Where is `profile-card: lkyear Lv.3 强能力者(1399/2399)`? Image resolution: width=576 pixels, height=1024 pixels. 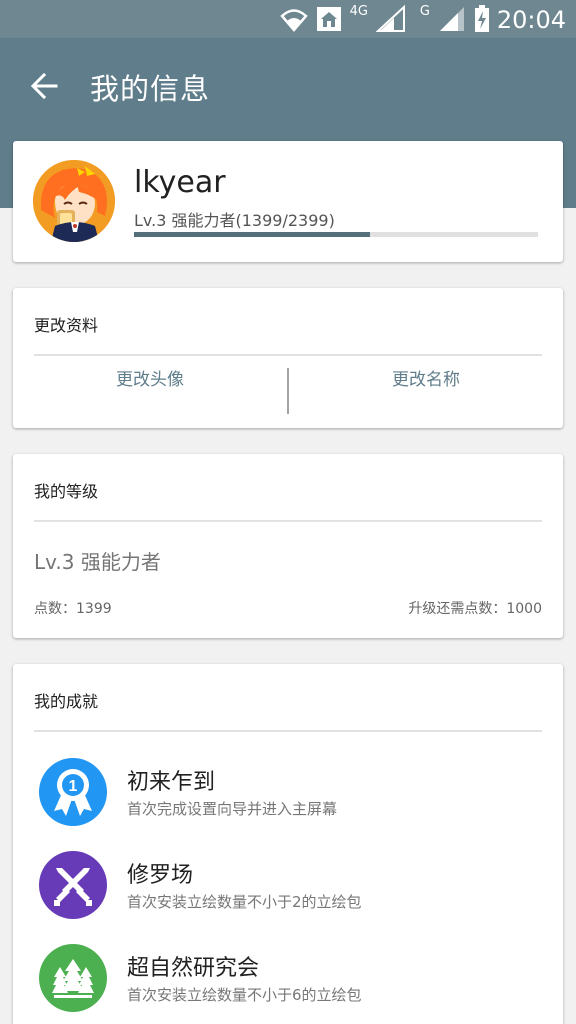
profile-card: lkyear Lv.3 强能力者(1399/2399) is located at coordinates (288, 201).